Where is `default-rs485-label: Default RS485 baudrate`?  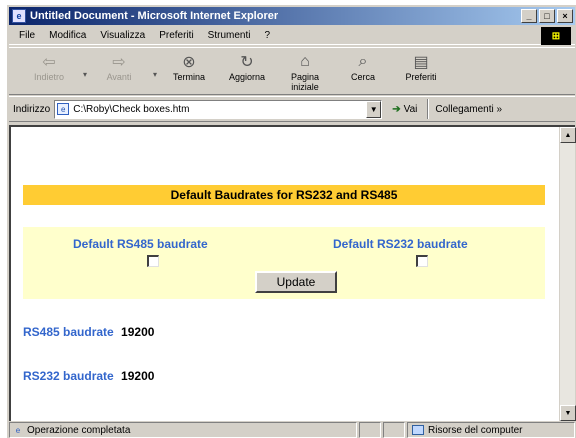 default-rs485-label: Default RS485 baudrate is located at coordinates (140, 244).